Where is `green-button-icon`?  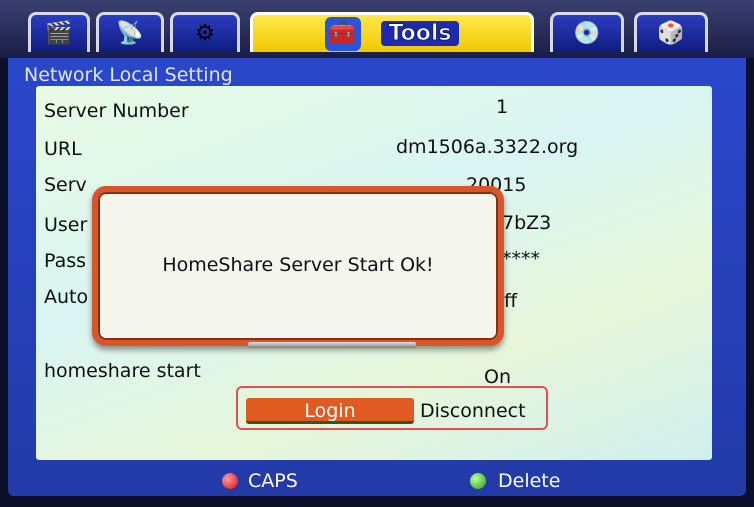 green-button-icon is located at coordinates (478, 481).